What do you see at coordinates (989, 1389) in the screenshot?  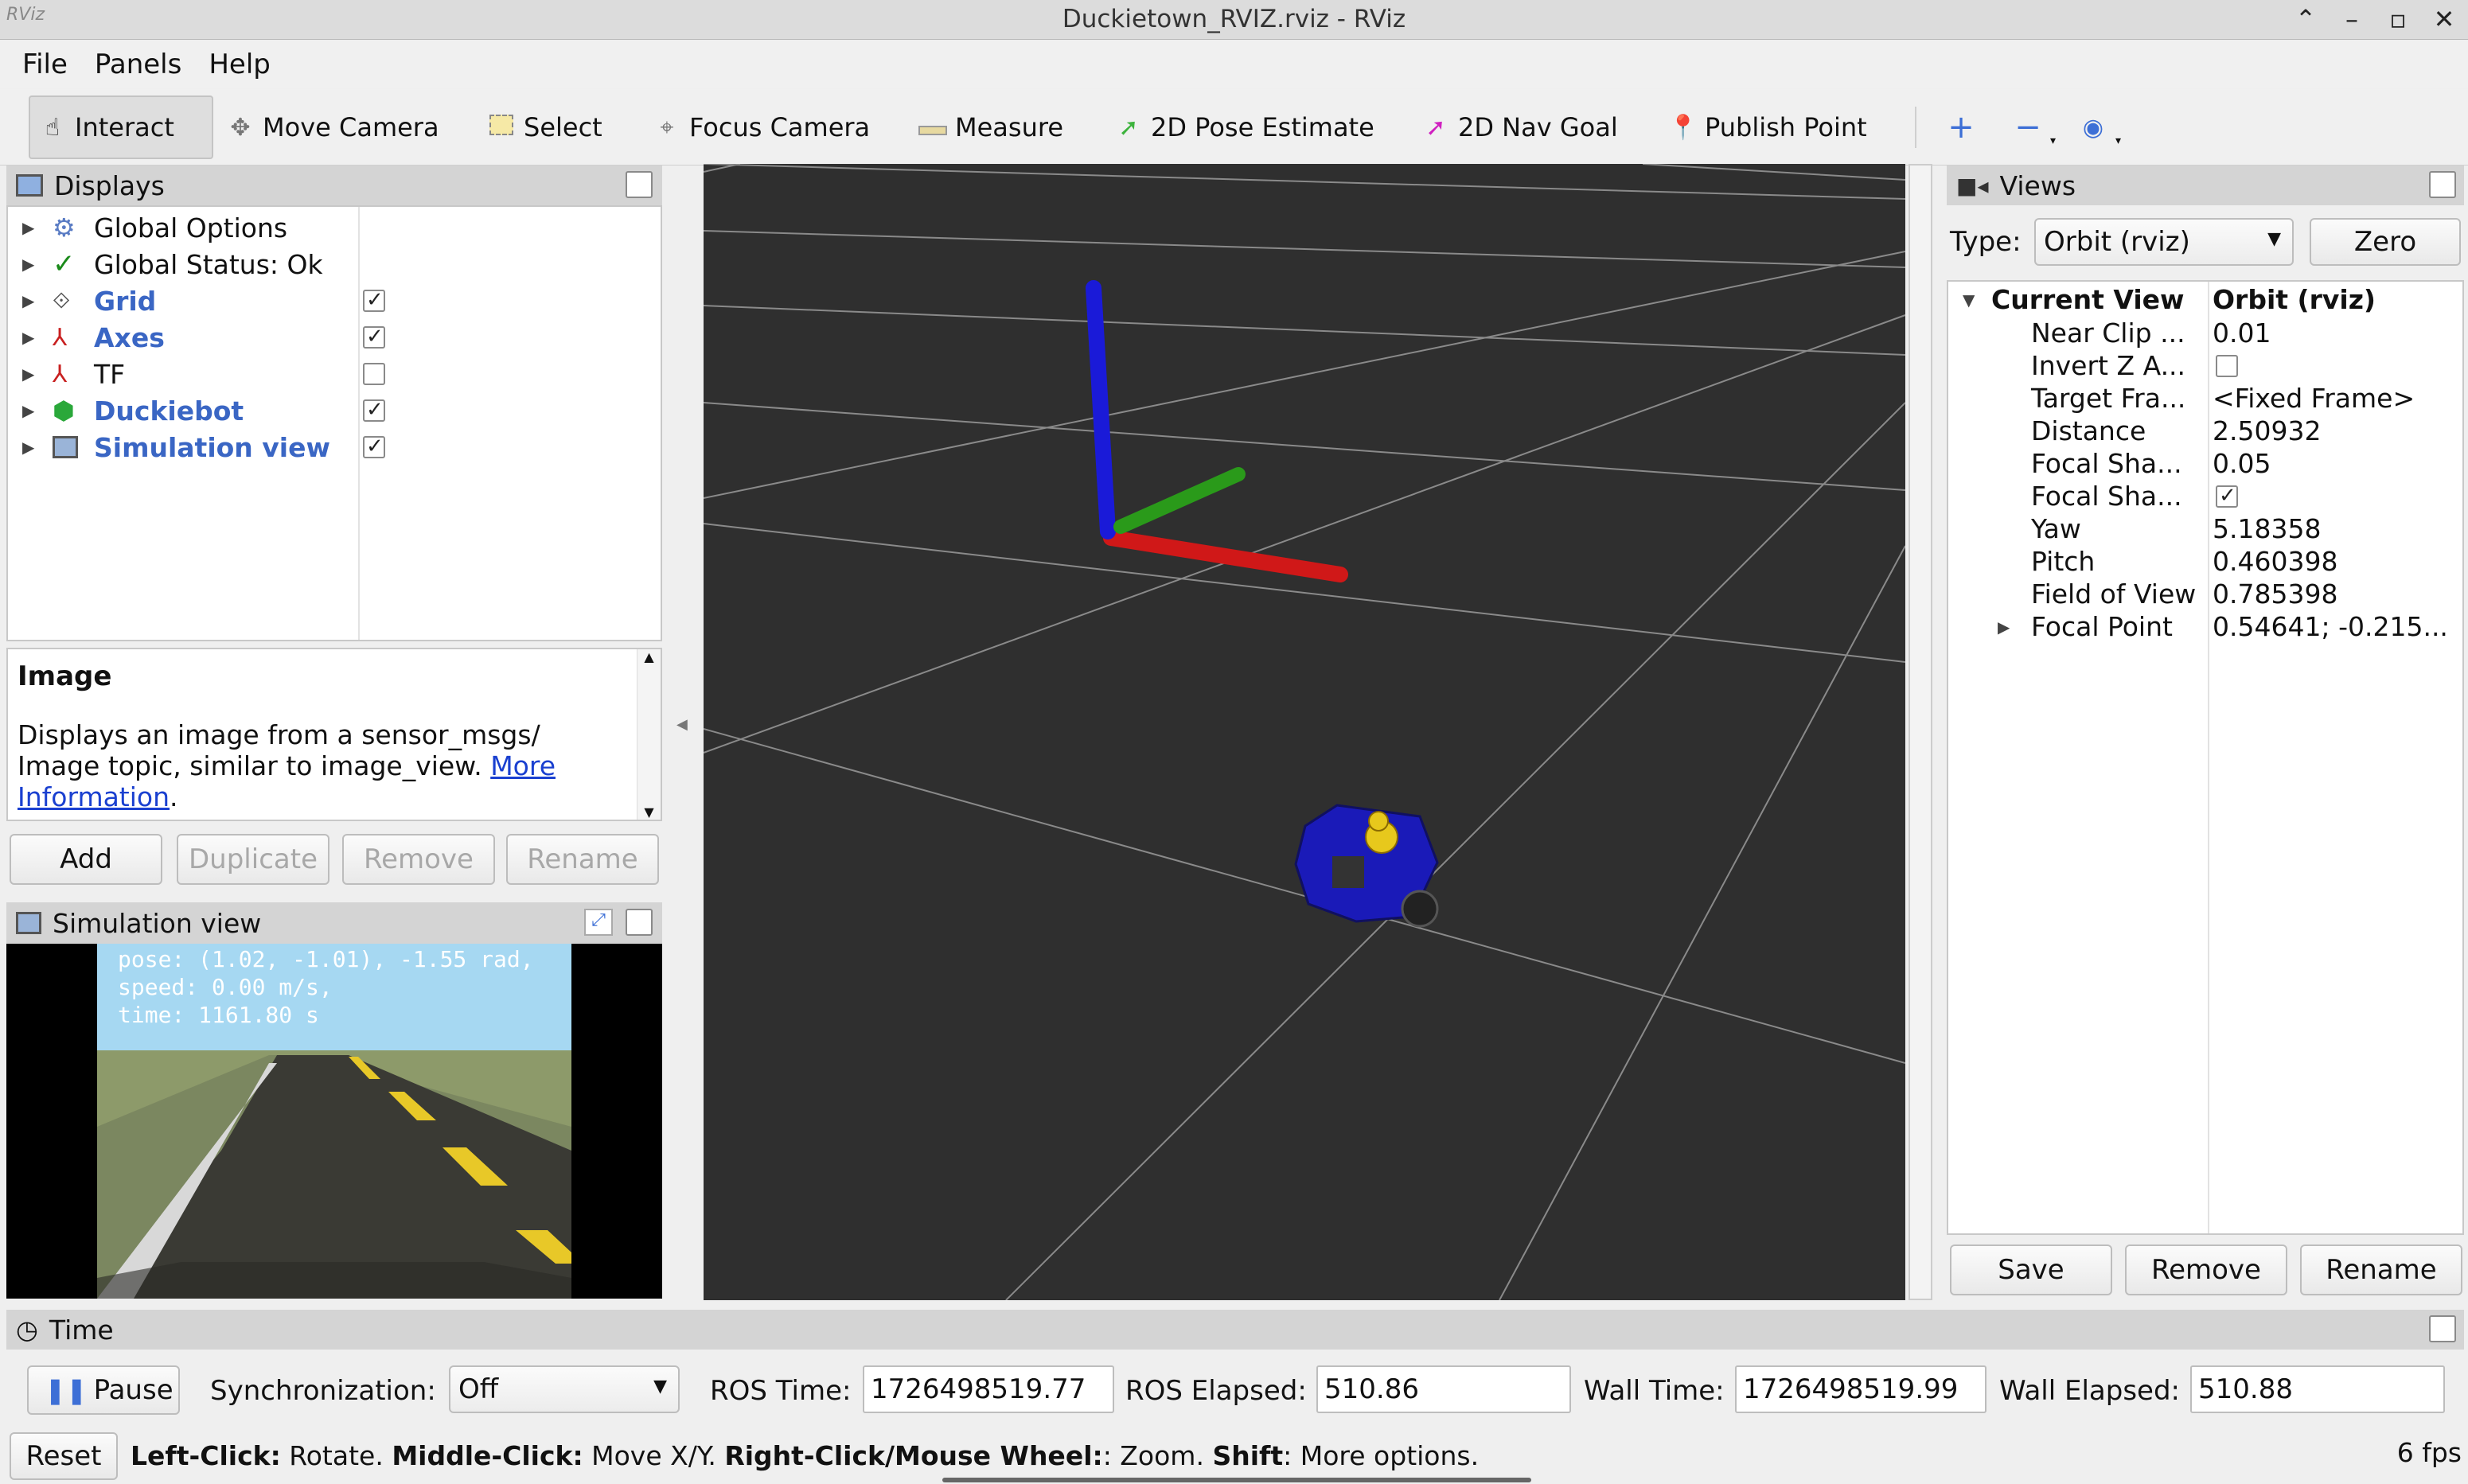 I see `ros-time-field: 1726498519.77` at bounding box center [989, 1389].